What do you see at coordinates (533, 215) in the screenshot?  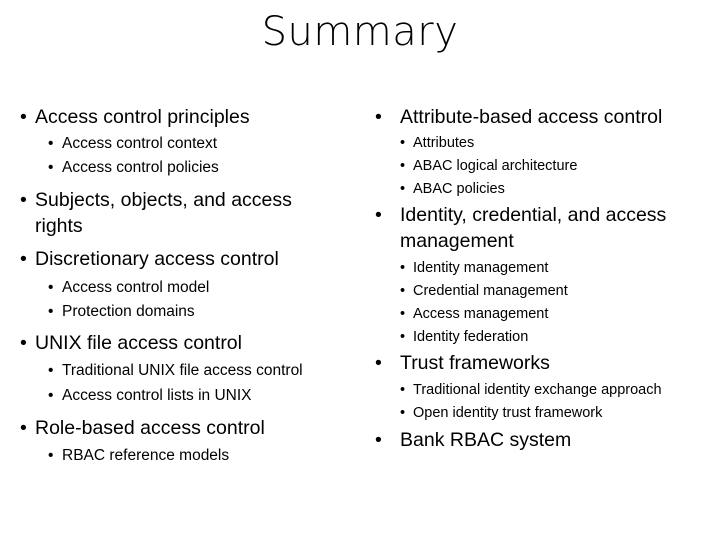 I see `bullet-text: Identity, credential, and access` at bounding box center [533, 215].